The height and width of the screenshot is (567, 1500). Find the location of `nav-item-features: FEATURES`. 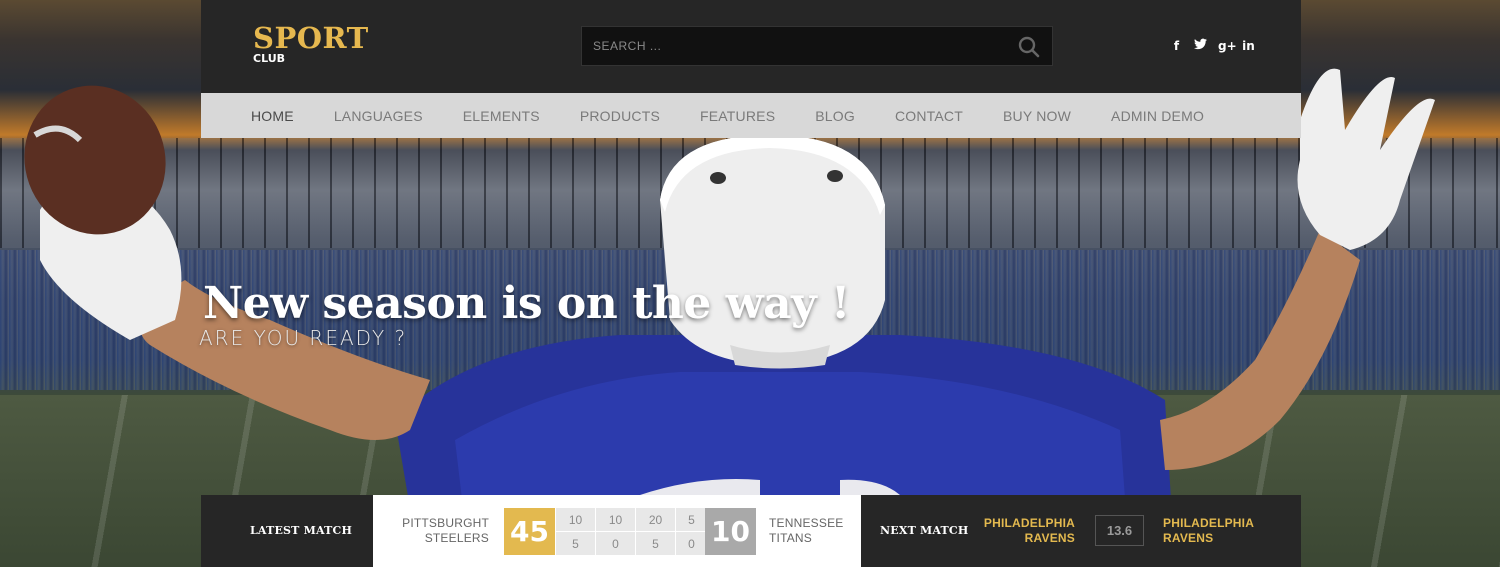

nav-item-features: FEATURES is located at coordinates (737, 116).